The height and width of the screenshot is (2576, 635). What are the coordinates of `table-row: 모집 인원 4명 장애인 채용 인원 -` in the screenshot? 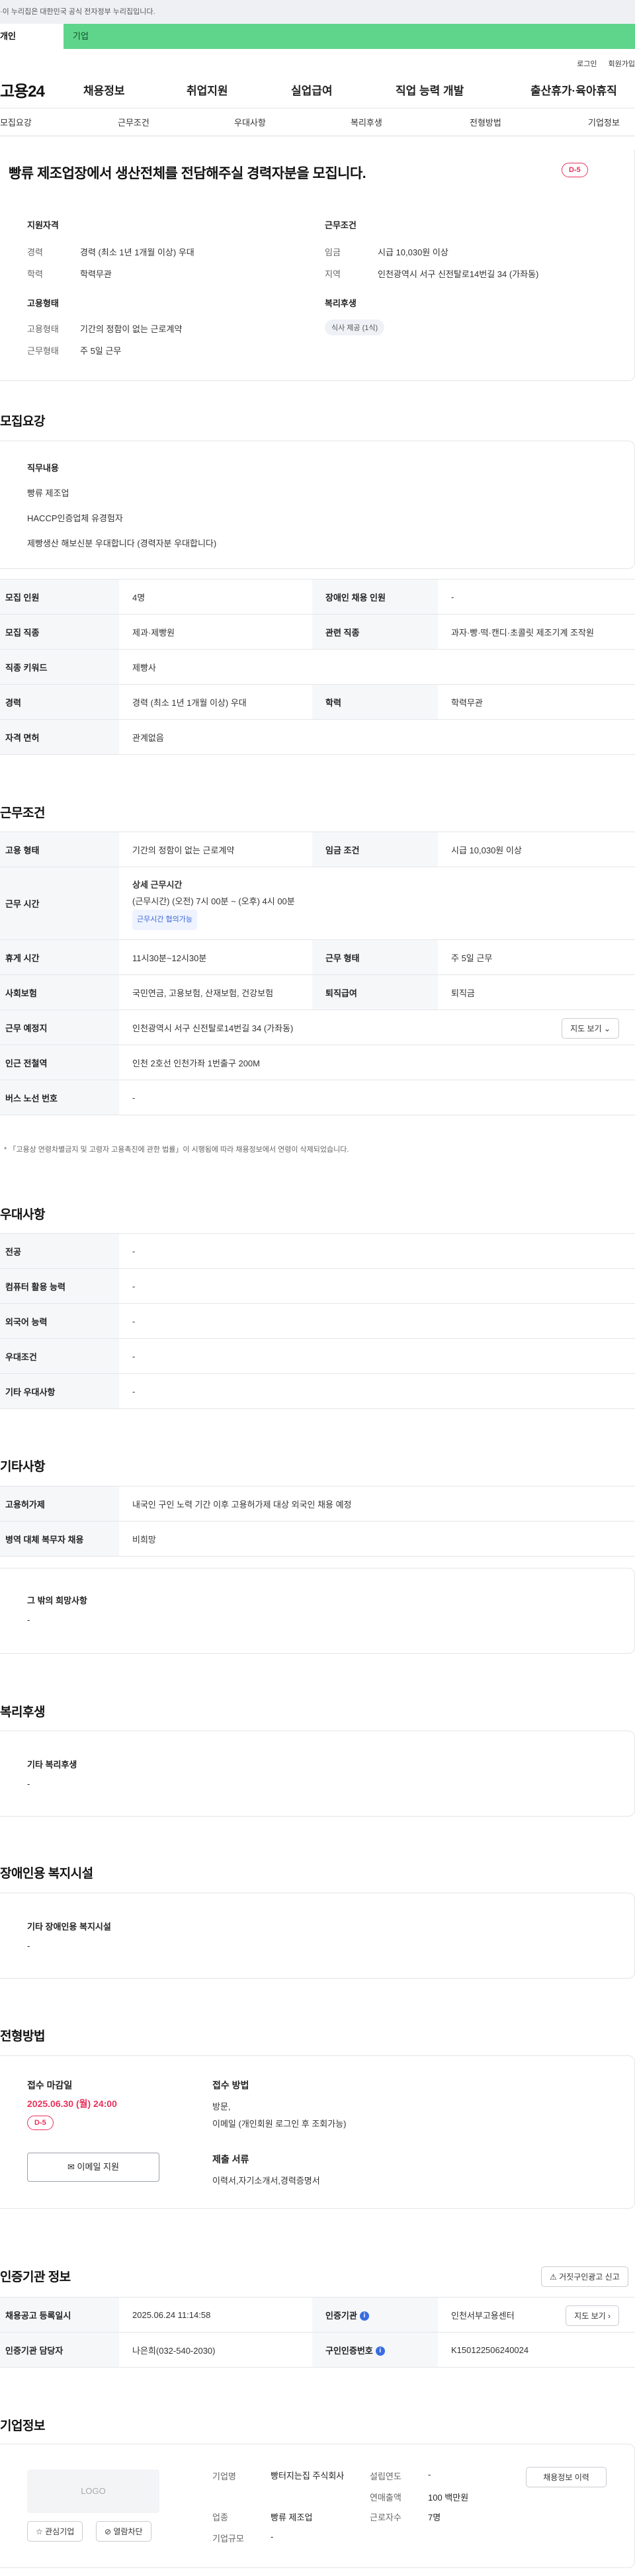 It's located at (317, 597).